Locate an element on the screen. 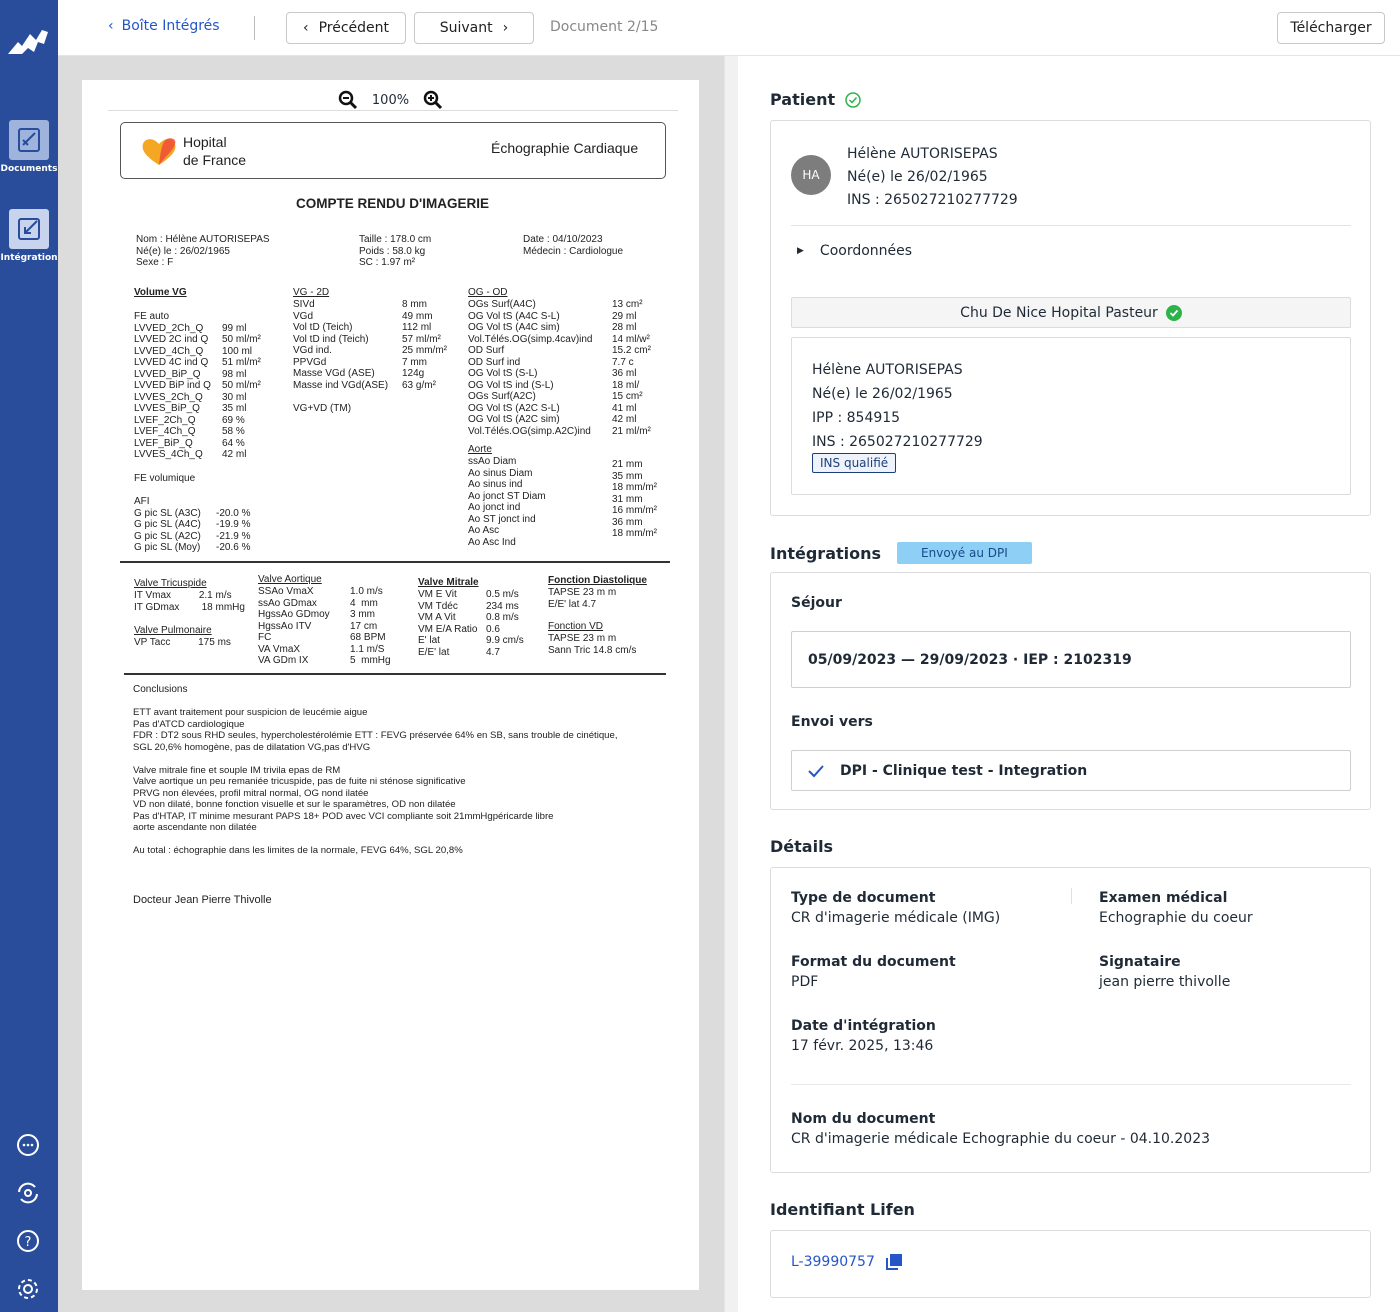  diastolic-values: TAPSE 23 m m E/E' lat 4.7 is located at coordinates (582, 598).